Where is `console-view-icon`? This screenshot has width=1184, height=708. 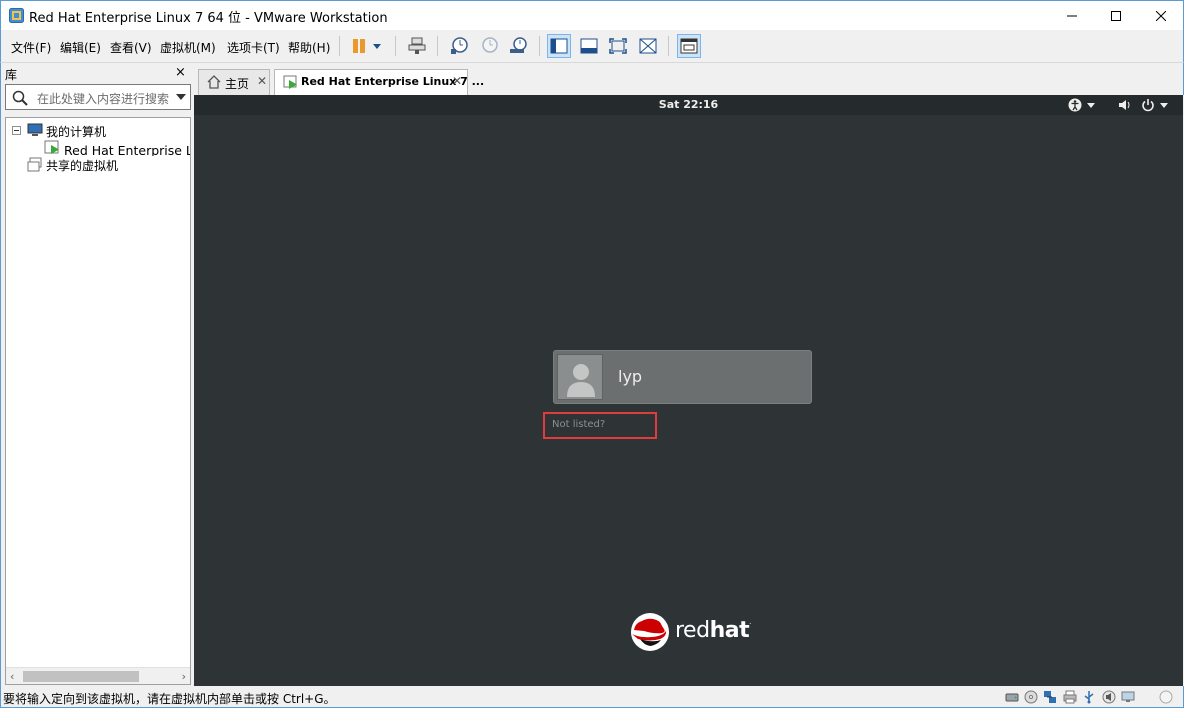 console-view-icon is located at coordinates (689, 46).